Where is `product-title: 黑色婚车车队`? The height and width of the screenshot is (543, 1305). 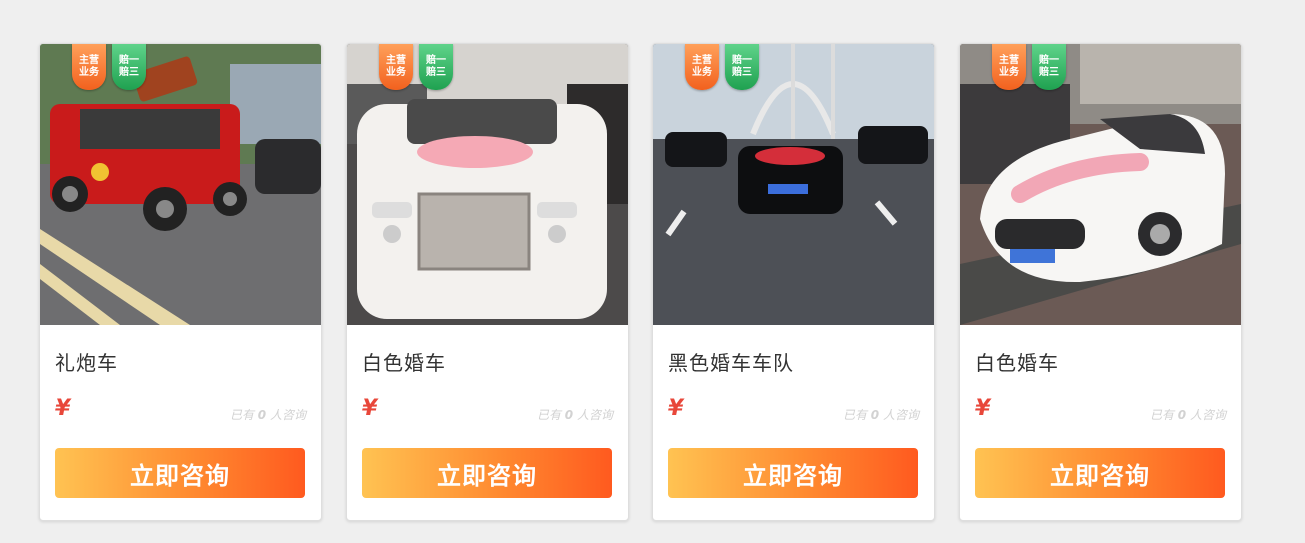
product-title: 黑色婚车车队 is located at coordinates (731, 361).